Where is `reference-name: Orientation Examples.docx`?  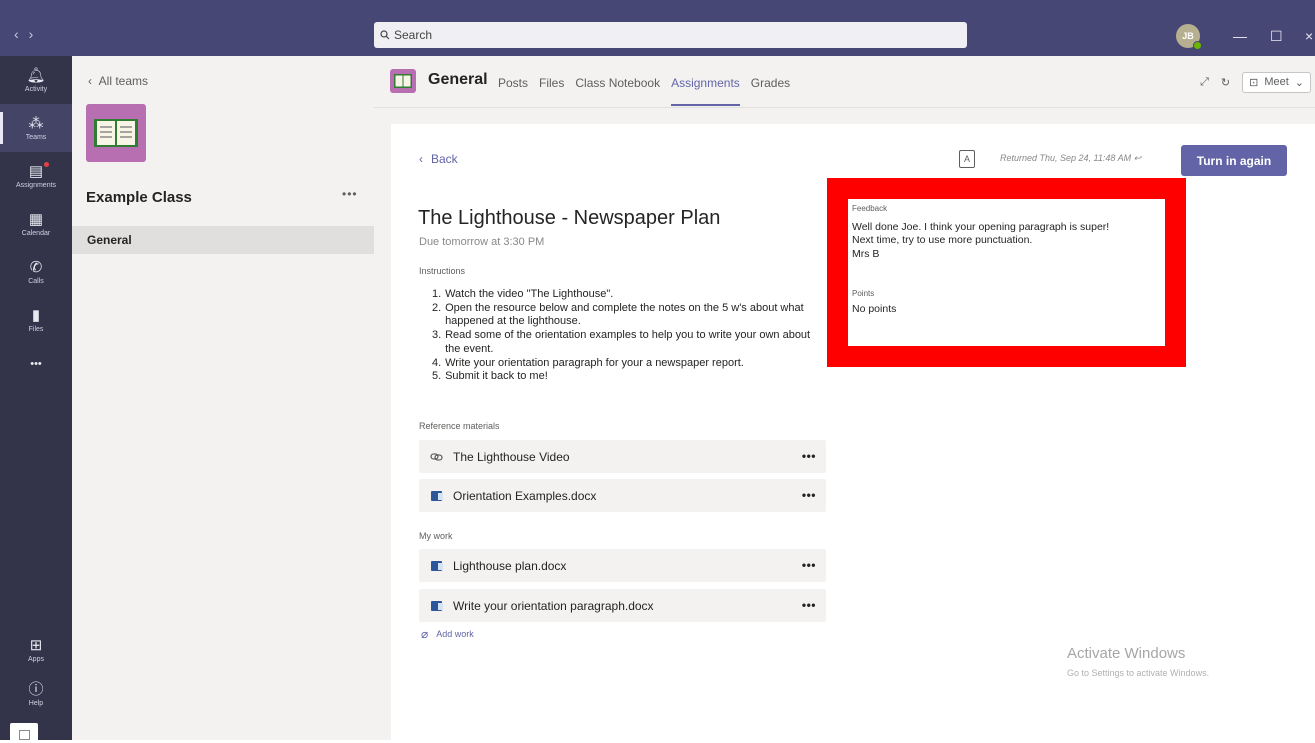
reference-name: Orientation Examples.docx is located at coordinates (525, 495).